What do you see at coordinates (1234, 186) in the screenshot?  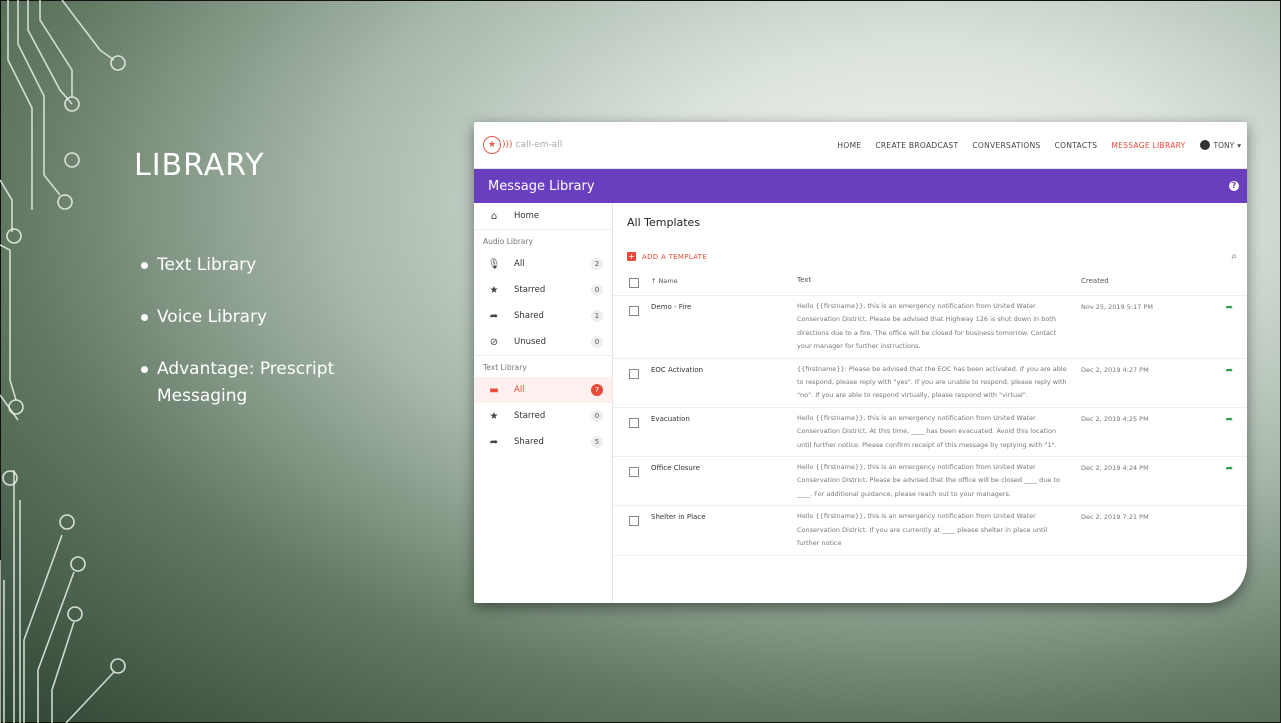 I see `help-icon: ?` at bounding box center [1234, 186].